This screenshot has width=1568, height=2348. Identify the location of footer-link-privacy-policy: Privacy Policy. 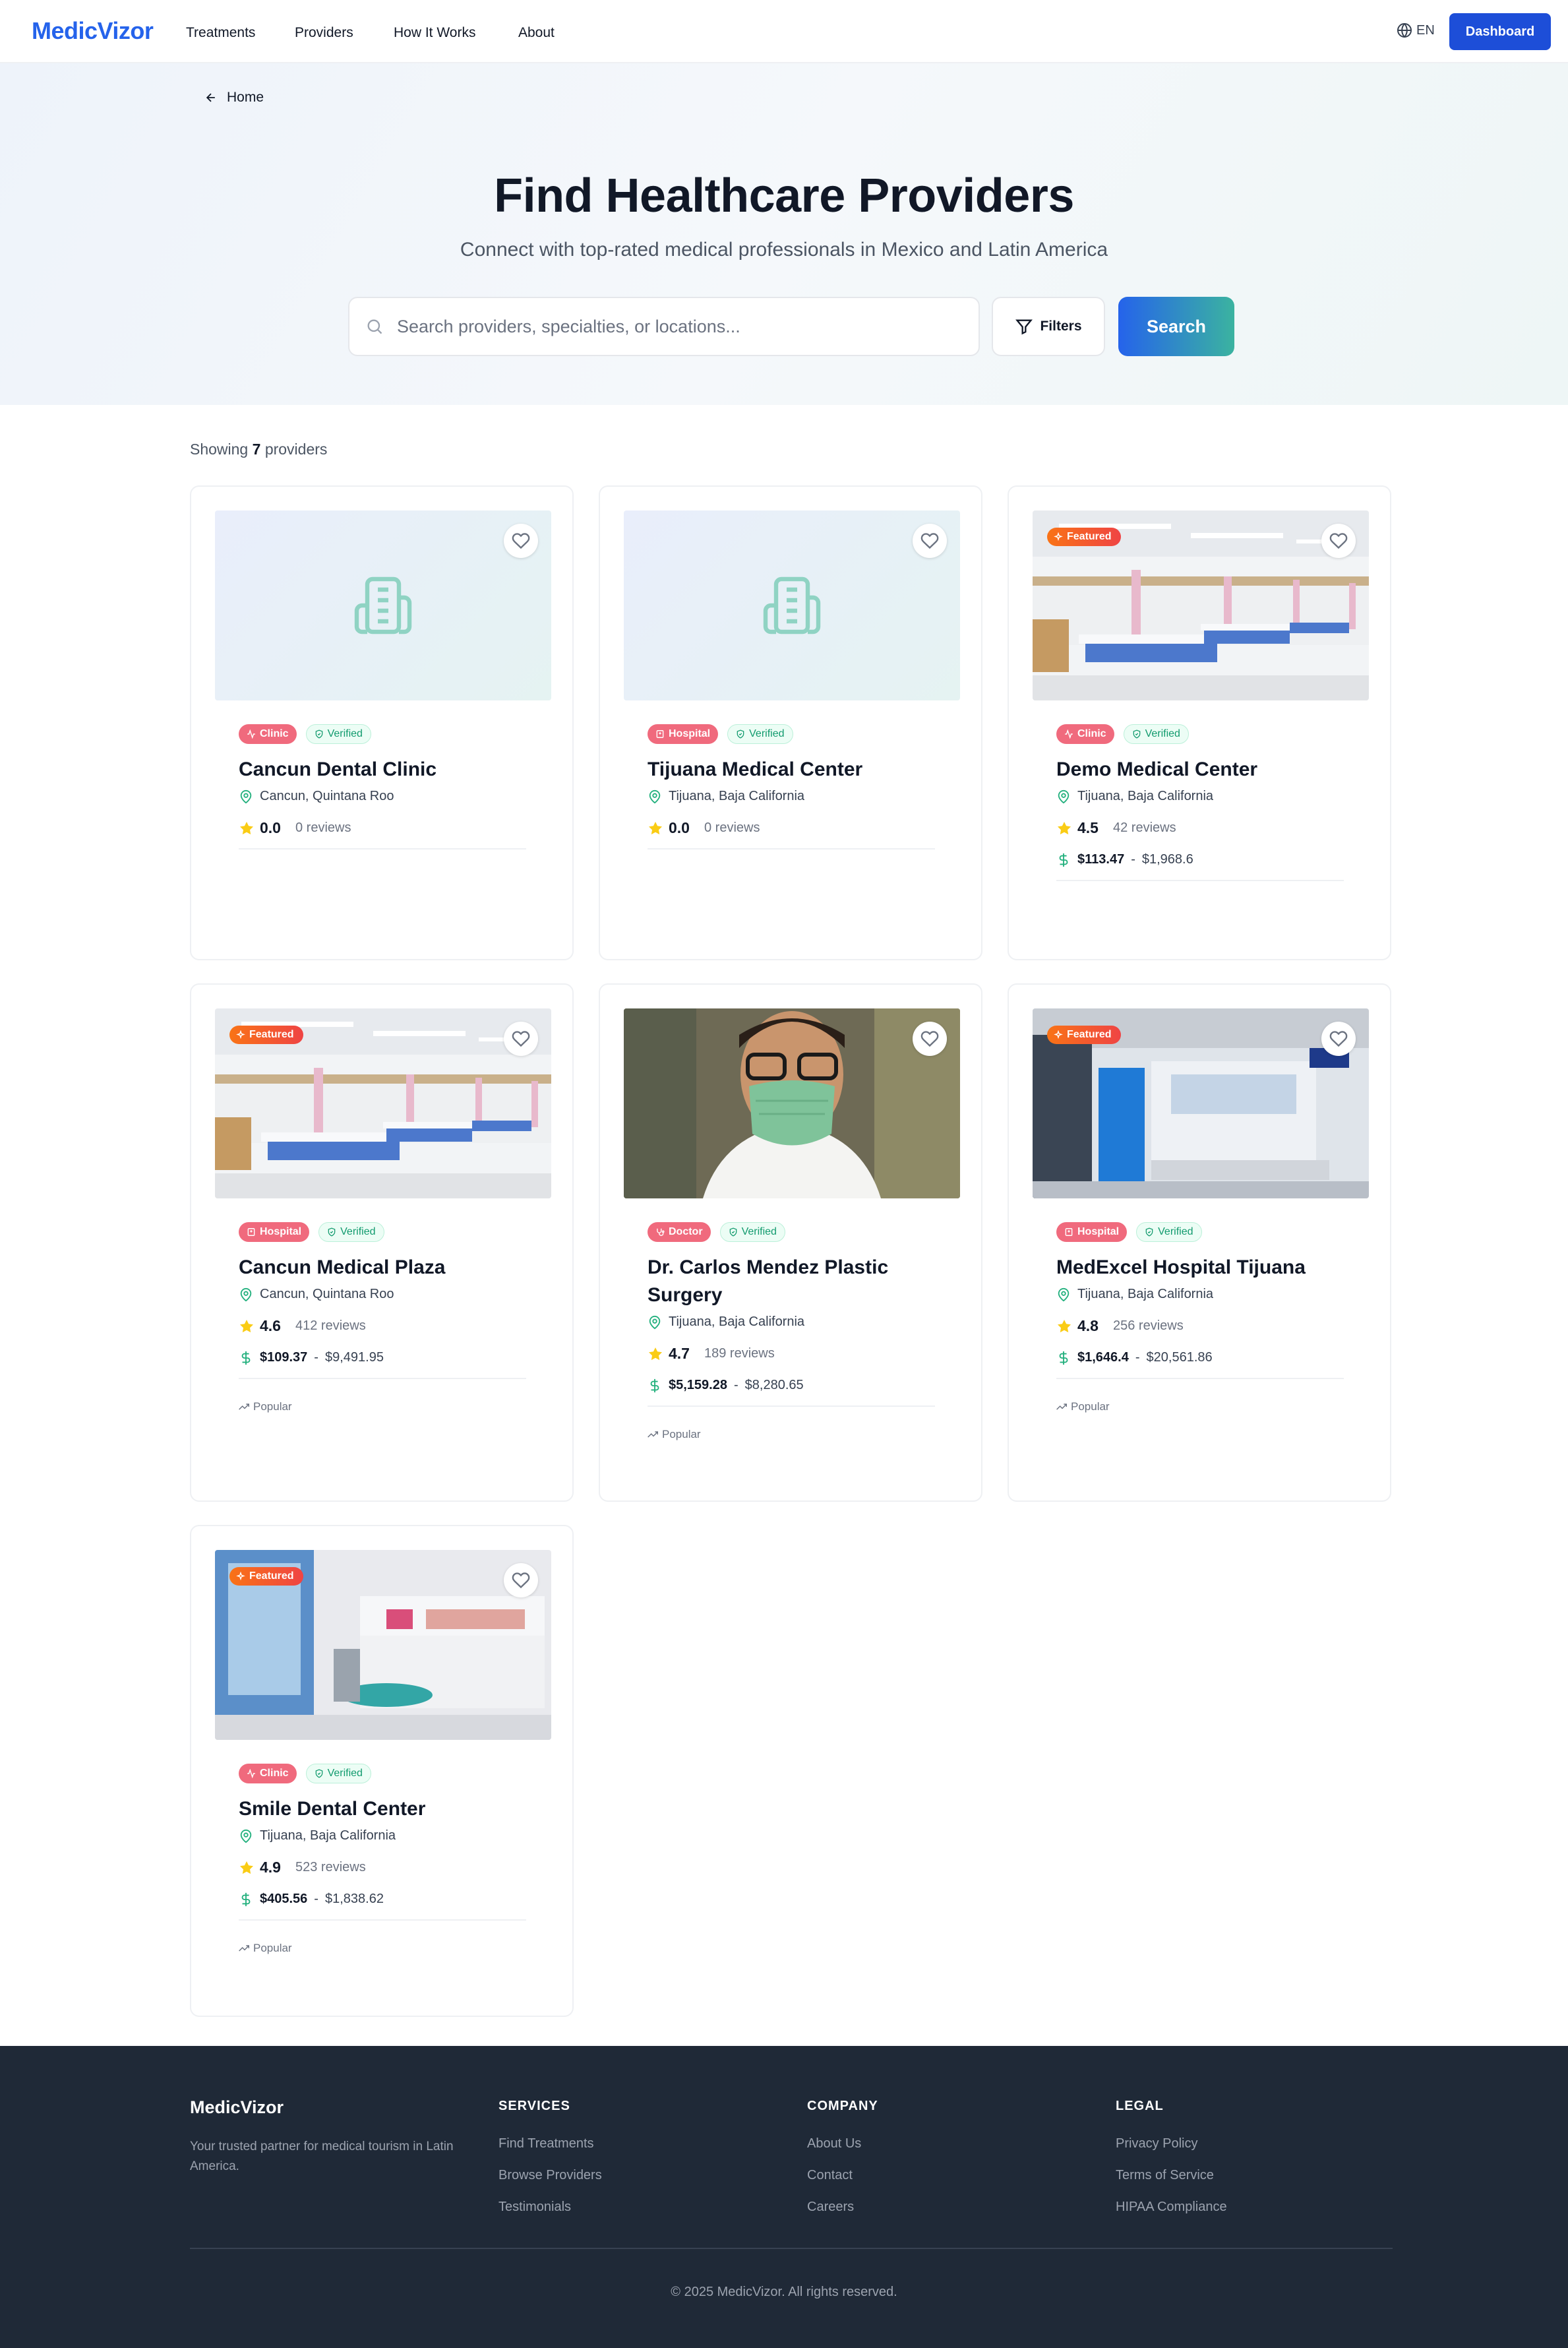
(1156, 2143).